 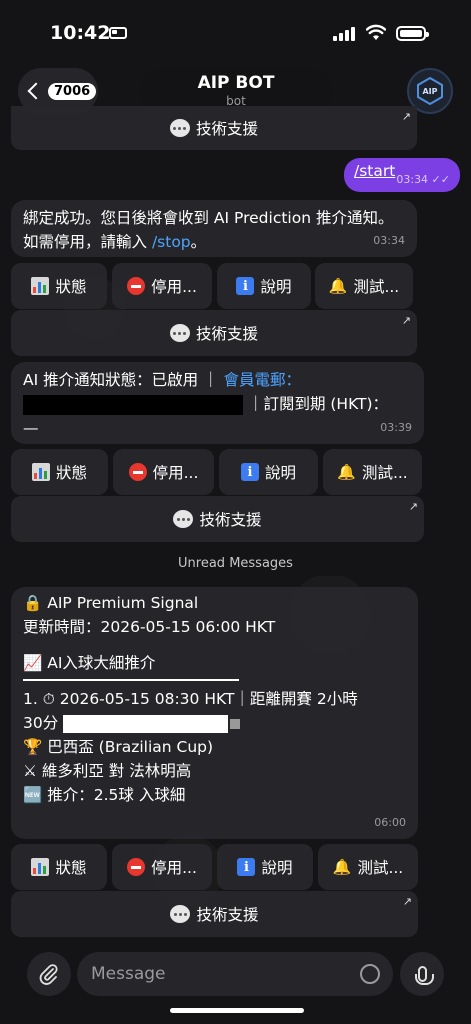 I want to click on cellular-signal-icon, so click(x=345, y=34).